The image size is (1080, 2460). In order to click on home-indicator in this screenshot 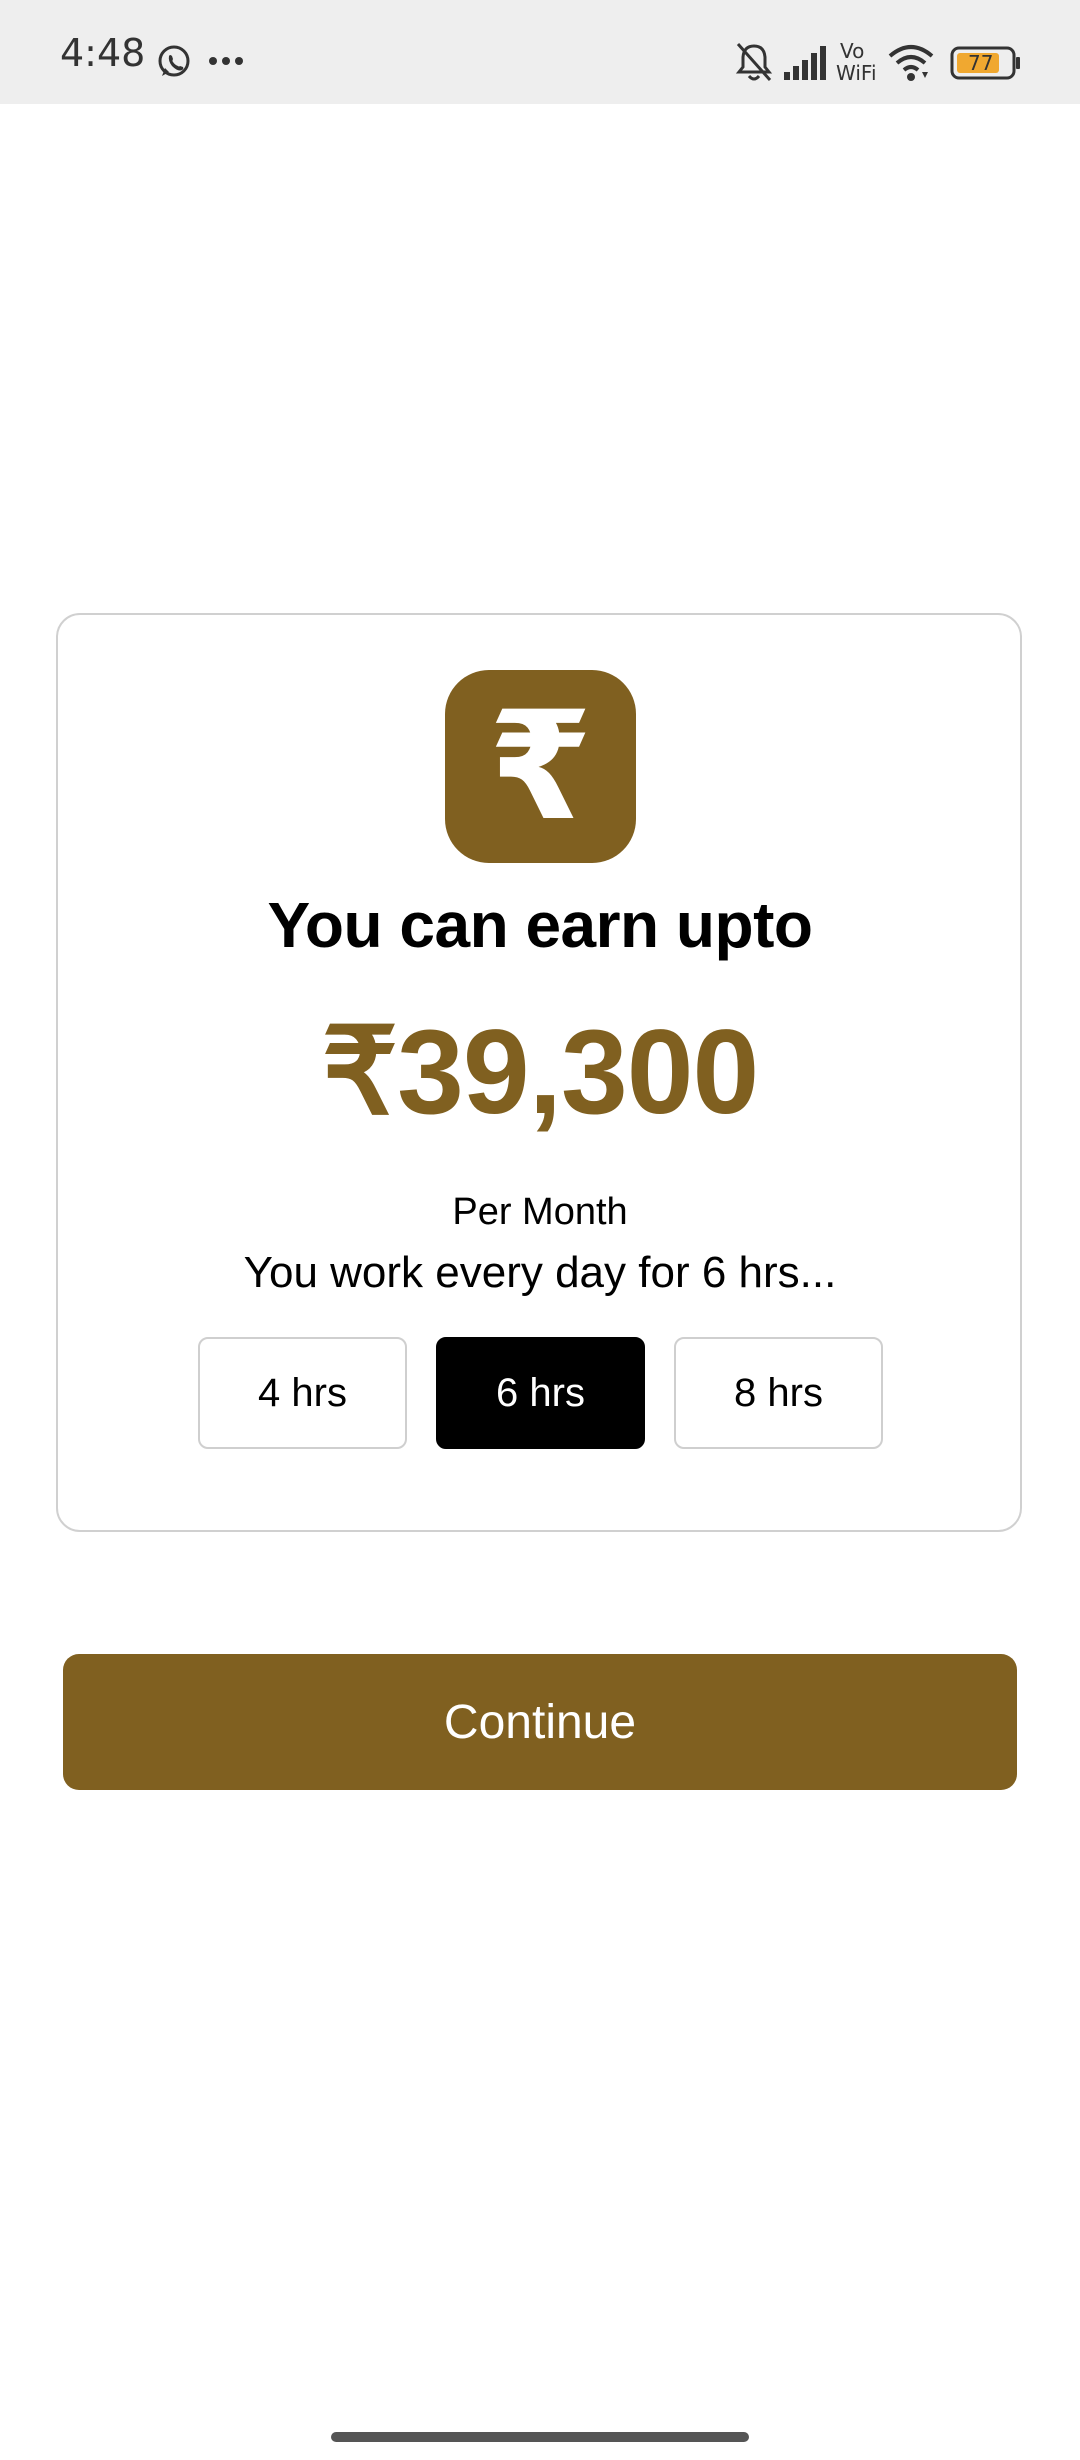, I will do `click(540, 2437)`.